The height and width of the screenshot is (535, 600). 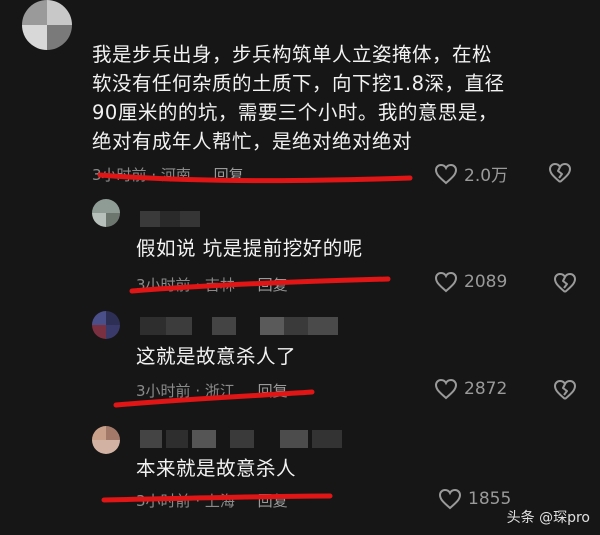 What do you see at coordinates (219, 391) in the screenshot?
I see `comment-location: 浙江` at bounding box center [219, 391].